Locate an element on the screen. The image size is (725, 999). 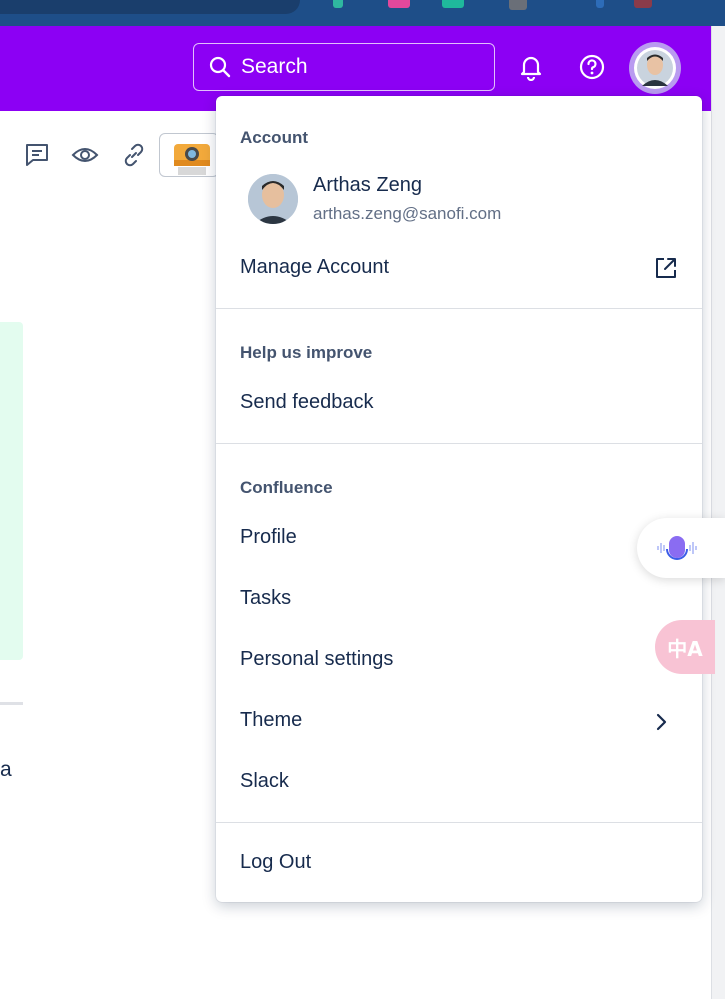
user-email: arthas.zeng@sanofi.com is located at coordinates (407, 213).